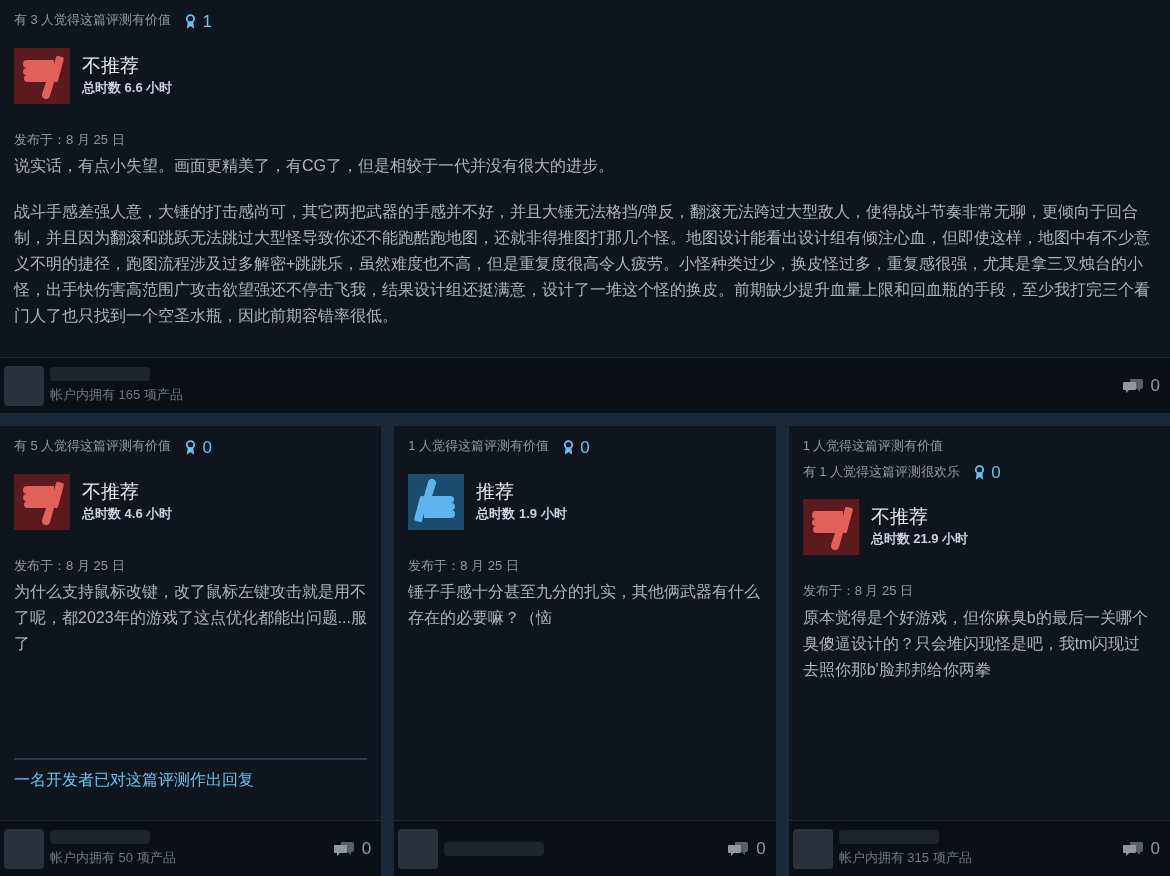 The width and height of the screenshot is (1170, 876). Describe the element at coordinates (93, 446) in the screenshot. I see `helpful-count: 有 5 人觉得这篇评测有价值` at that location.